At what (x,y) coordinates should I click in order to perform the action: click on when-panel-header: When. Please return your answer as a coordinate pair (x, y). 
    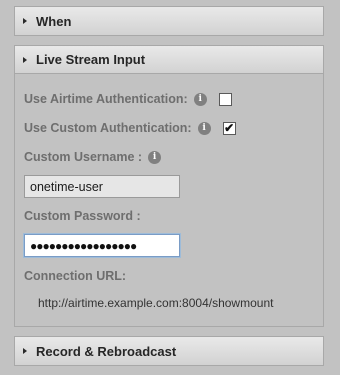
    Looking at the image, I should click on (169, 21).